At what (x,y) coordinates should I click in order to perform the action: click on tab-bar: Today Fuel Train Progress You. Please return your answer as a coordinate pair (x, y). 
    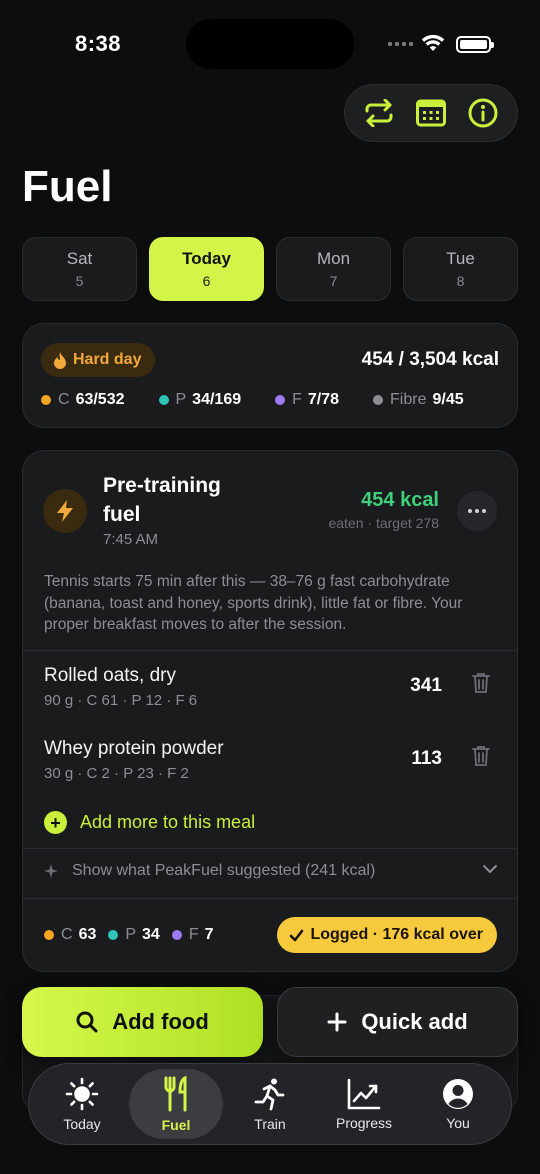
    Looking at the image, I should click on (270, 1104).